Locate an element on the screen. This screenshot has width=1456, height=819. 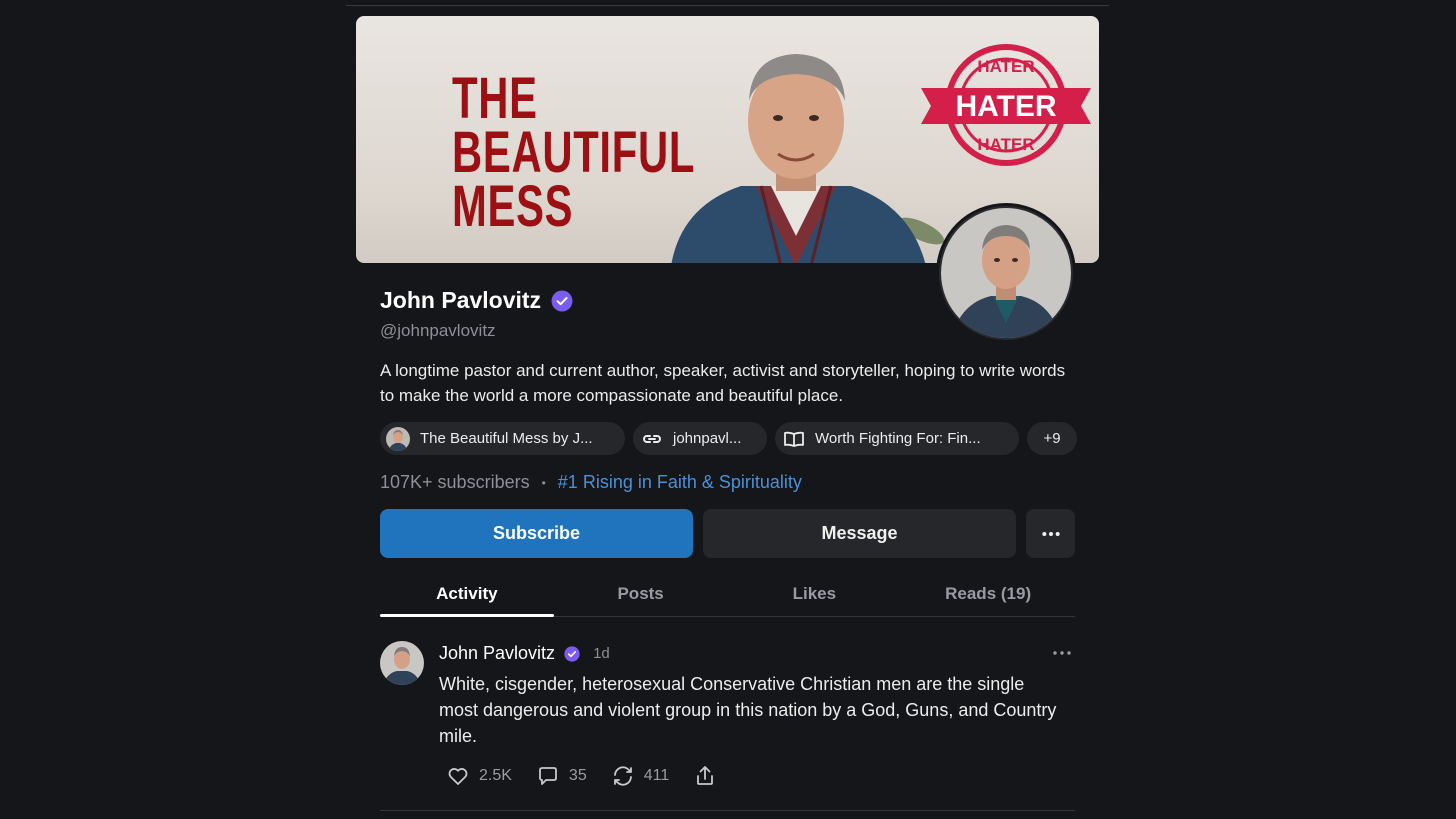
banner-title: THE BEAUTIFUL MESS is located at coordinates (574, 152).